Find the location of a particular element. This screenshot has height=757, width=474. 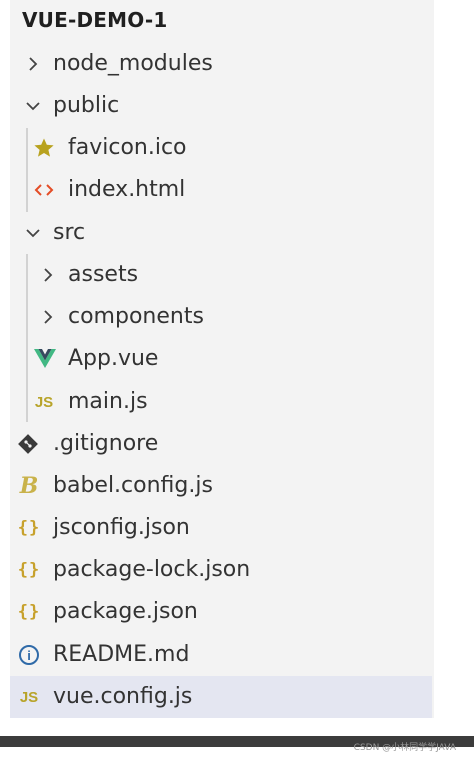

tree-item-readme: i README.md is located at coordinates (221, 655).